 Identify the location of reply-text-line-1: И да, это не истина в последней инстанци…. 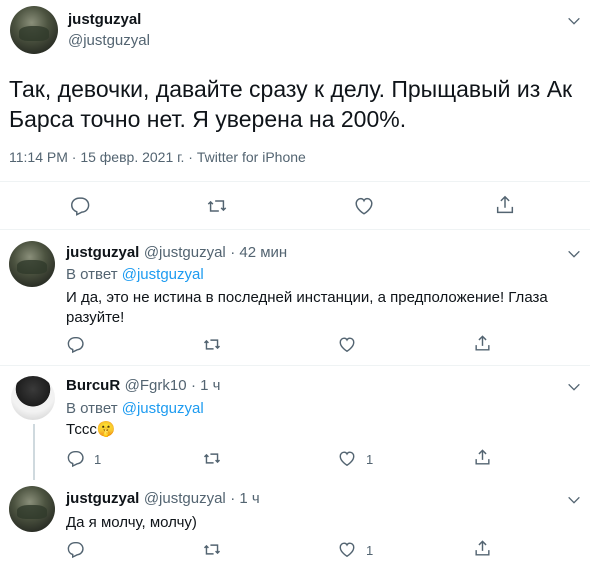
(307, 297).